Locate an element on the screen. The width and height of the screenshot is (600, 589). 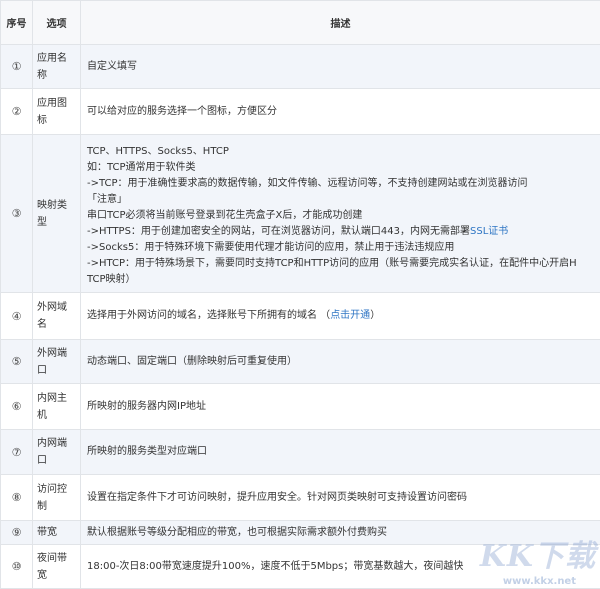
watermark-logo: KK下载 is located at coordinates (537, 556).